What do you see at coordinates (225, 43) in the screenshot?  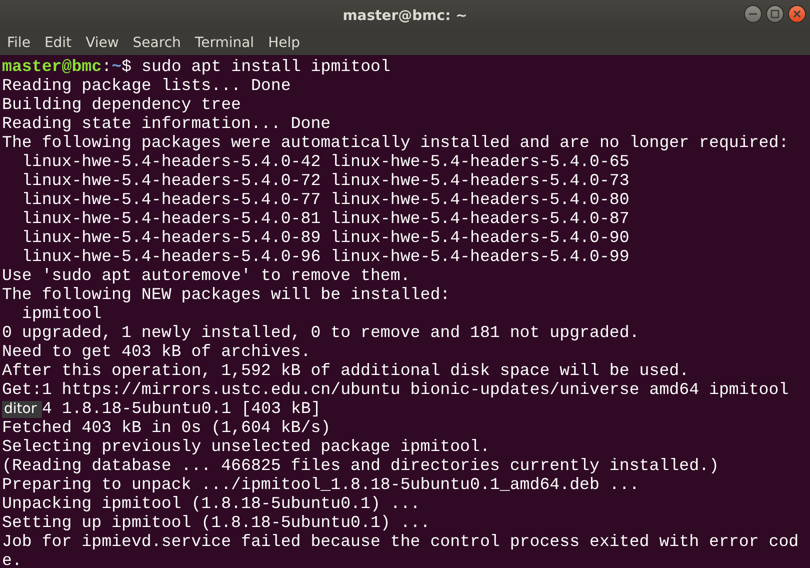 I see `menu-item: Terminal` at bounding box center [225, 43].